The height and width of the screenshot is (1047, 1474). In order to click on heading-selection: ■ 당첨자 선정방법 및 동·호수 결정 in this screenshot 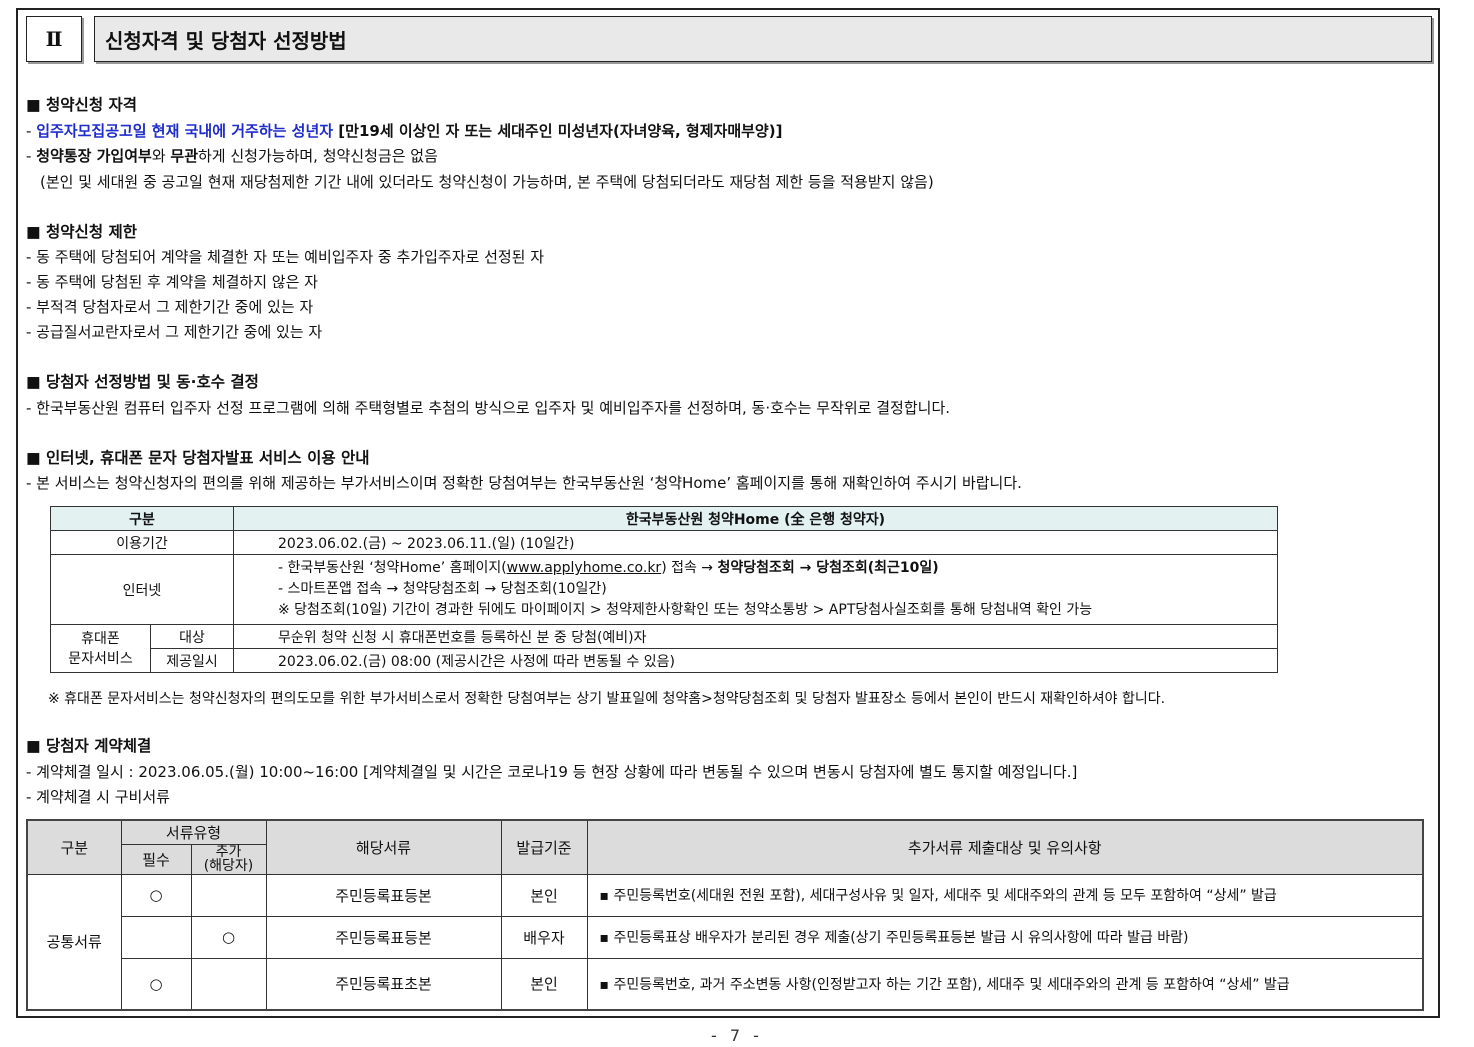, I will do `click(142, 382)`.